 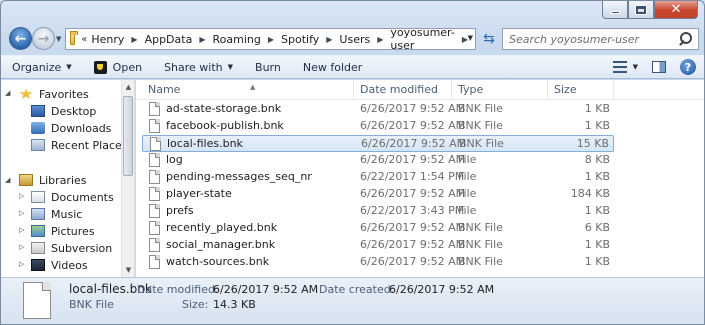 What do you see at coordinates (38, 214) in the screenshot?
I see `music-icon` at bounding box center [38, 214].